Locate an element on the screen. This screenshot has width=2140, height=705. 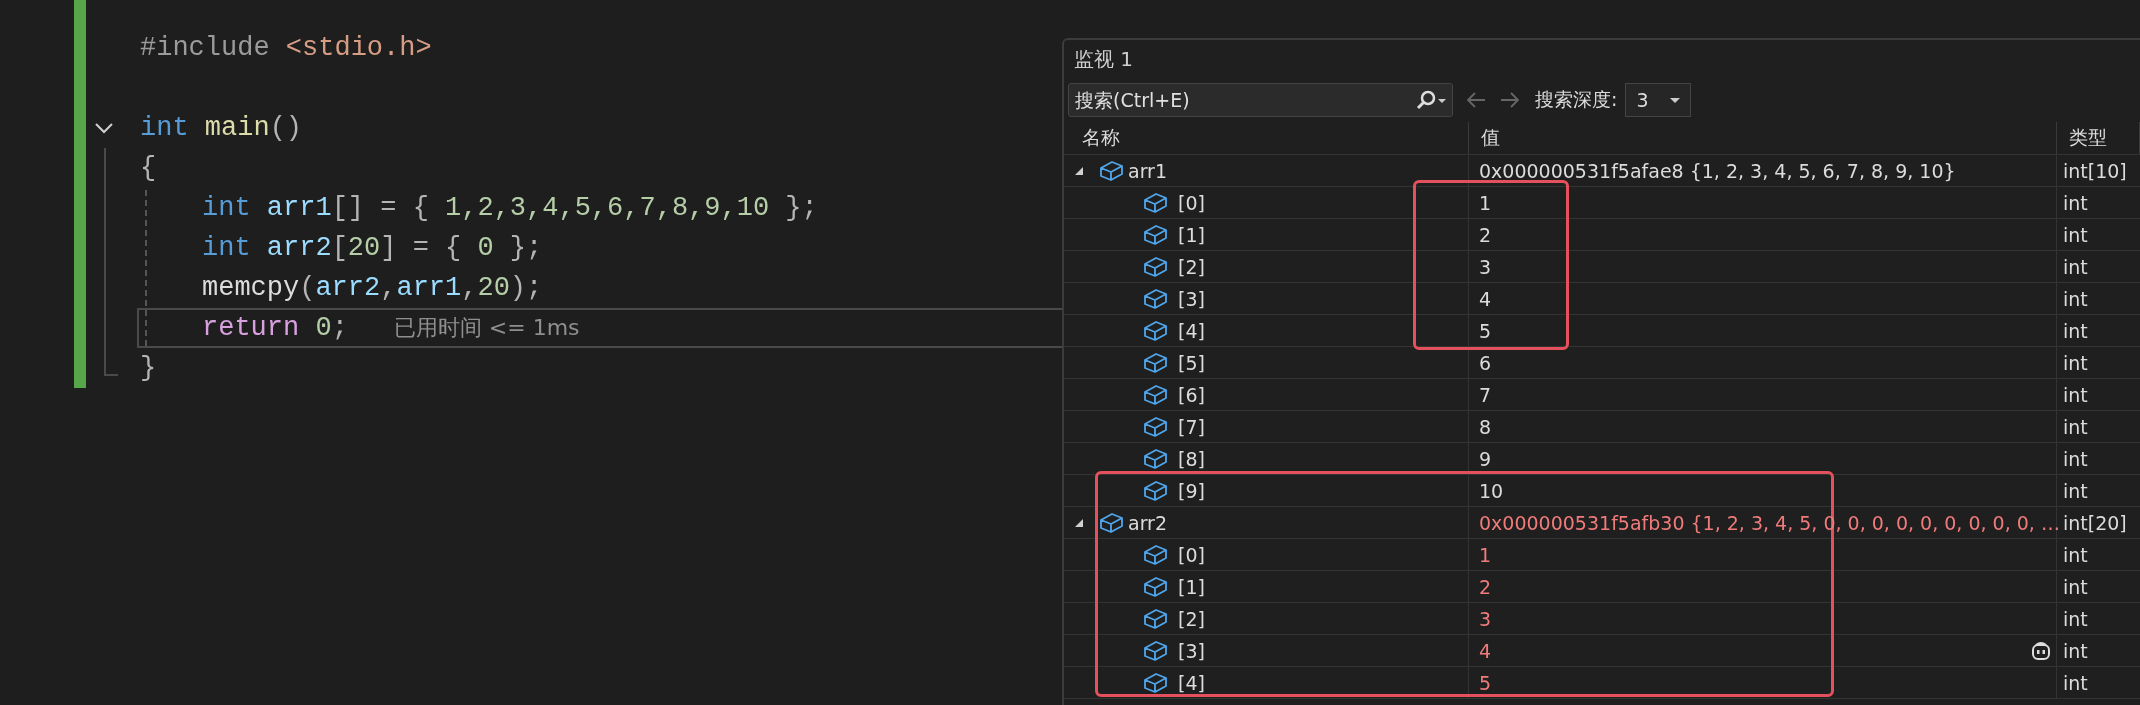
variable-name: [5] is located at coordinates (1191, 362).